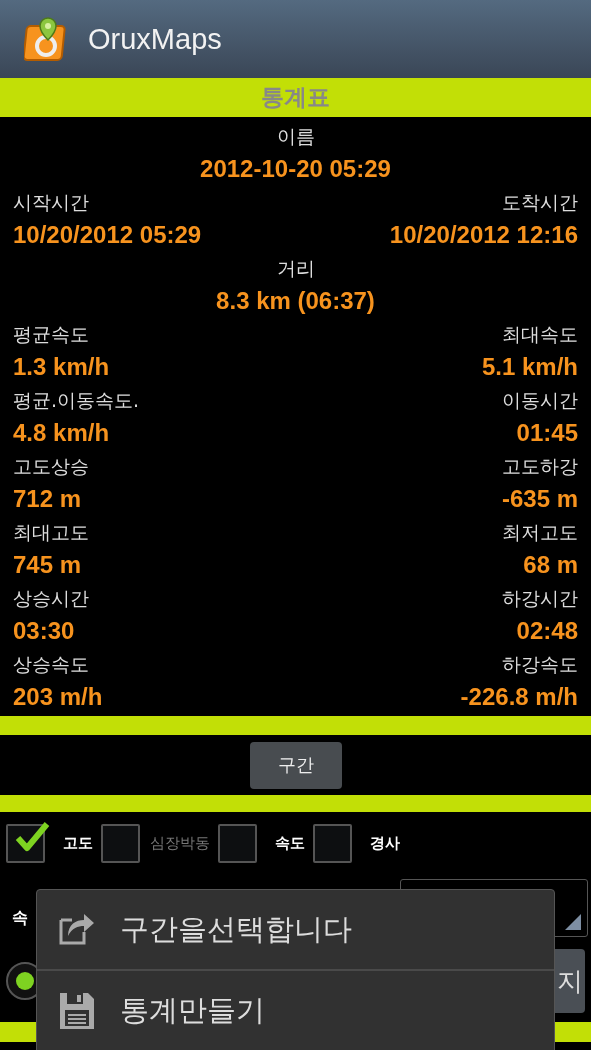 The height and width of the screenshot is (1050, 591). Describe the element at coordinates (550, 565) in the screenshot. I see `stat-value: 68 m` at that location.